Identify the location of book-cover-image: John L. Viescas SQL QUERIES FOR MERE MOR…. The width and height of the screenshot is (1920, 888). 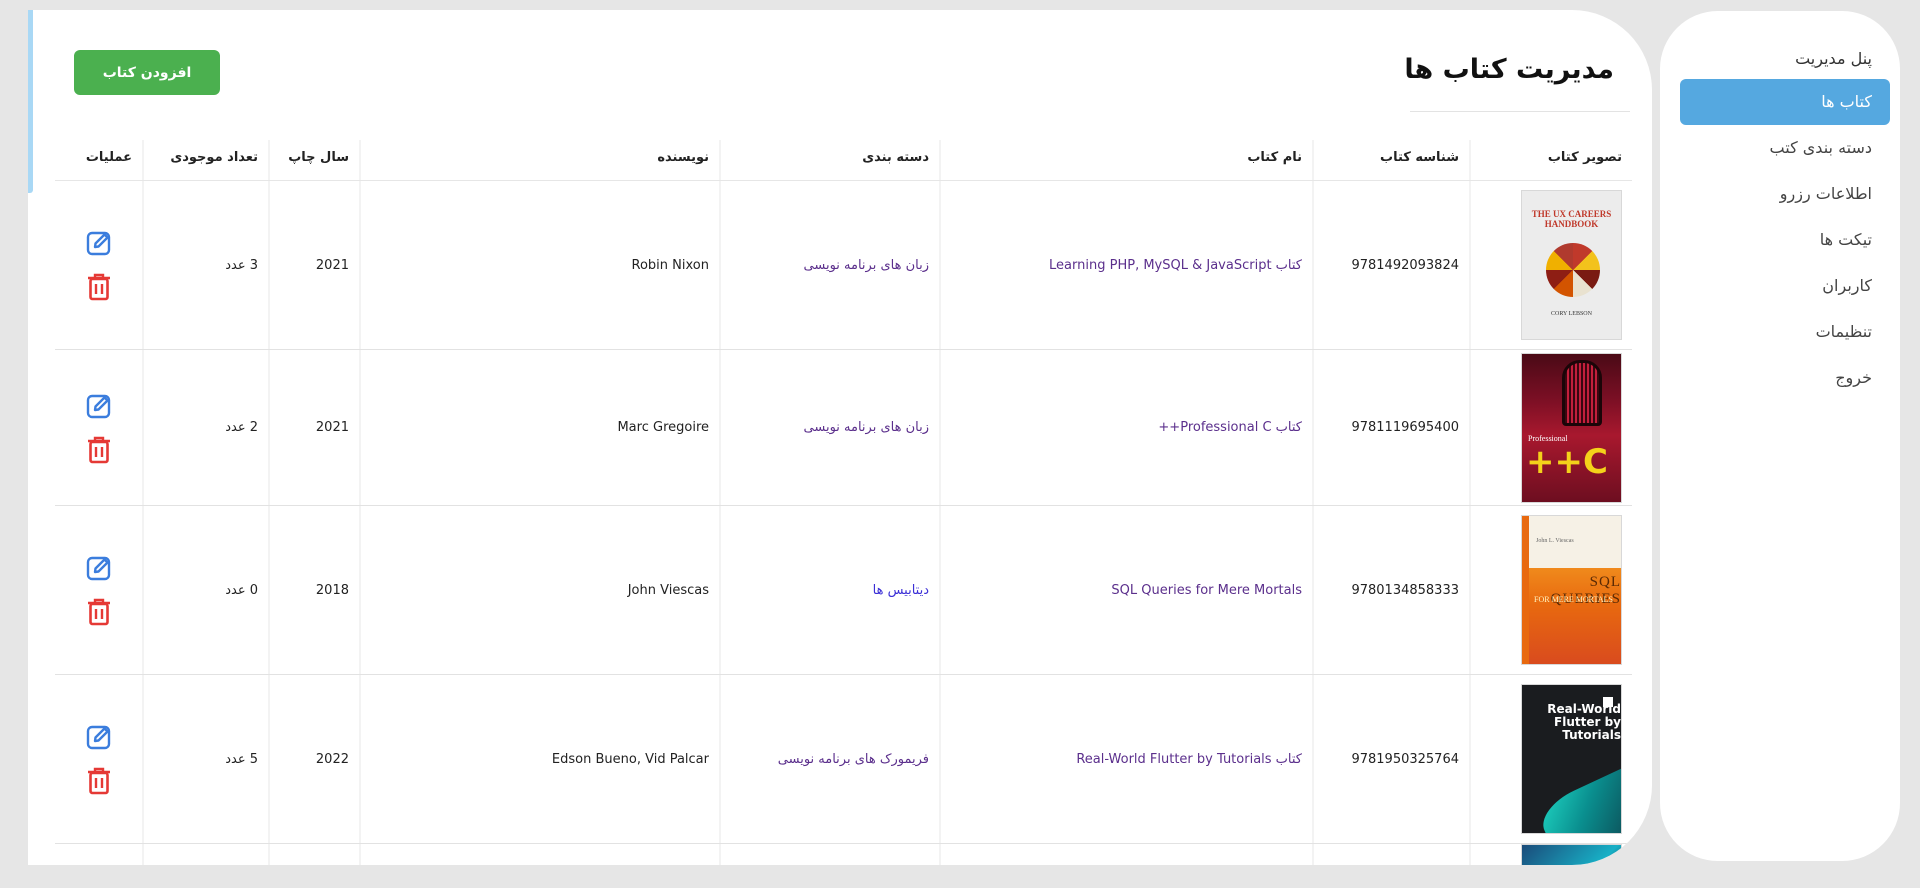
(1571, 590).